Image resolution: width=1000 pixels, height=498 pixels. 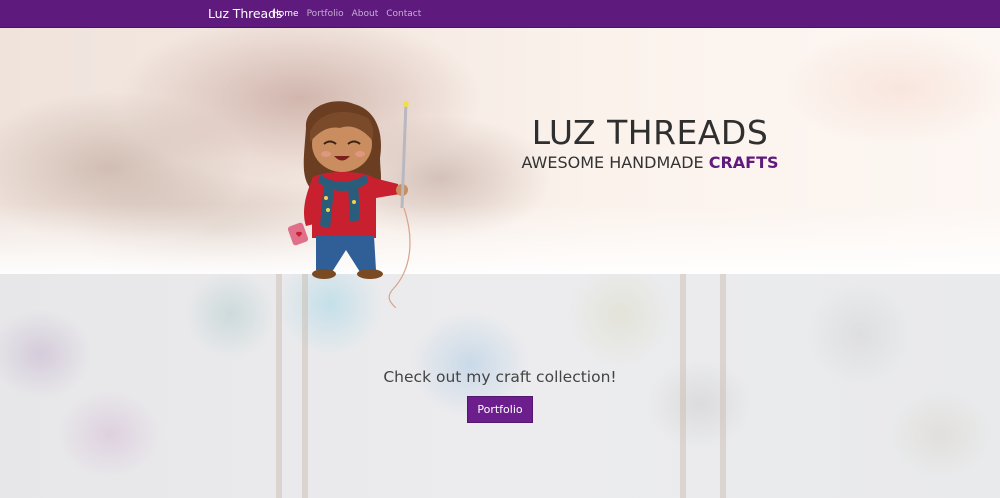 I want to click on hero-title: LUZ THREADS, so click(x=650, y=132).